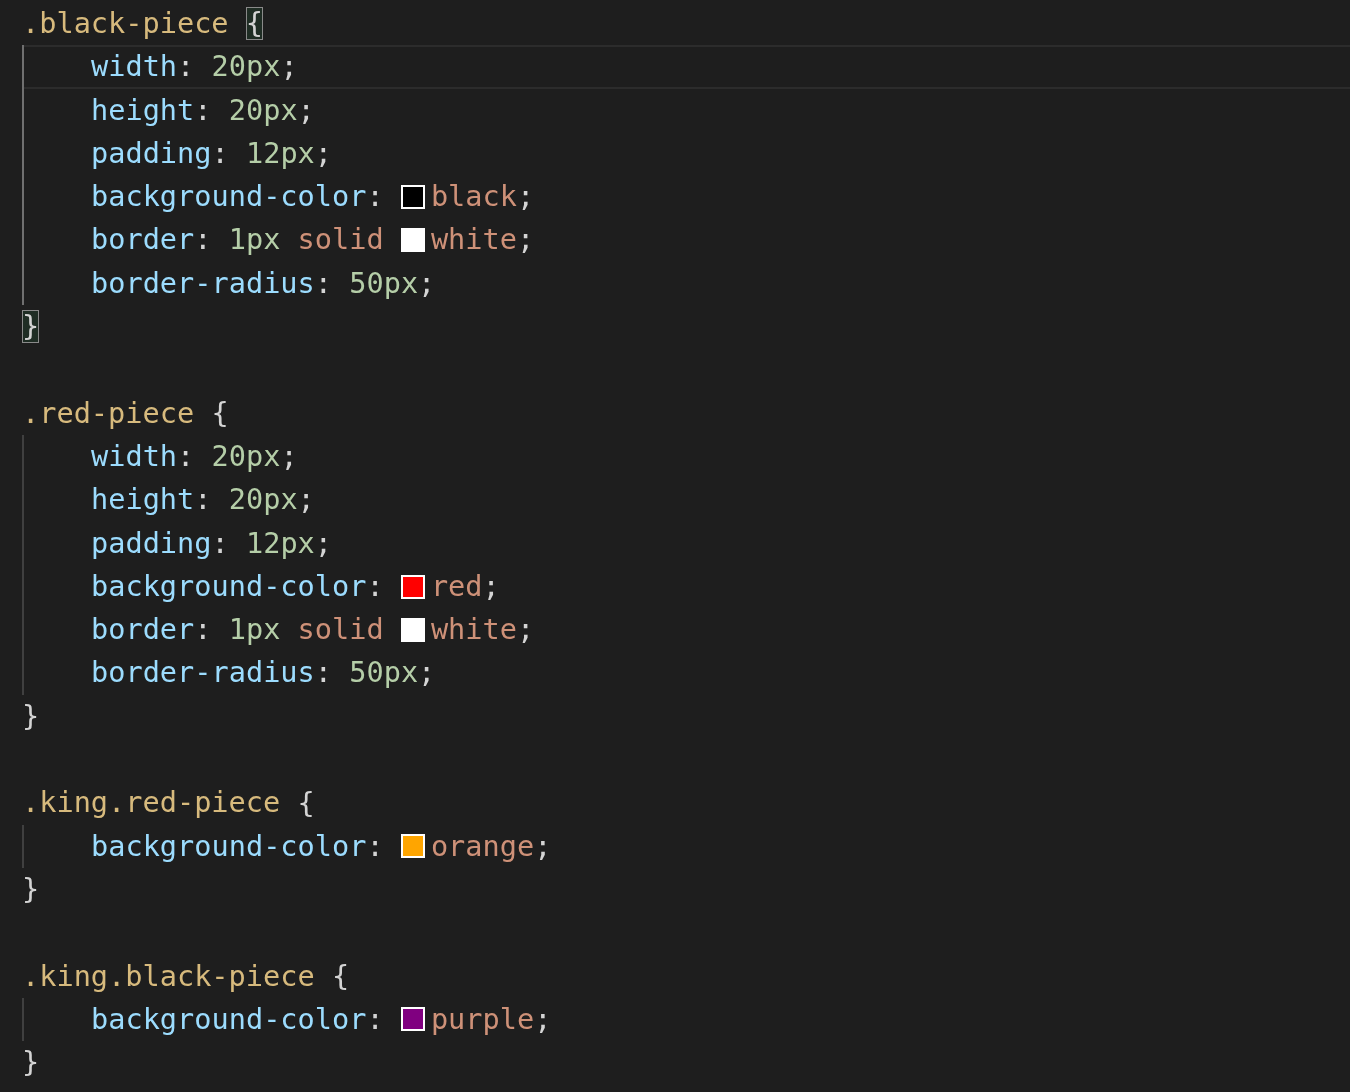 This screenshot has height=1092, width=1350. Describe the element at coordinates (125, 23) in the screenshot. I see `css-selector: .black-piece` at that location.